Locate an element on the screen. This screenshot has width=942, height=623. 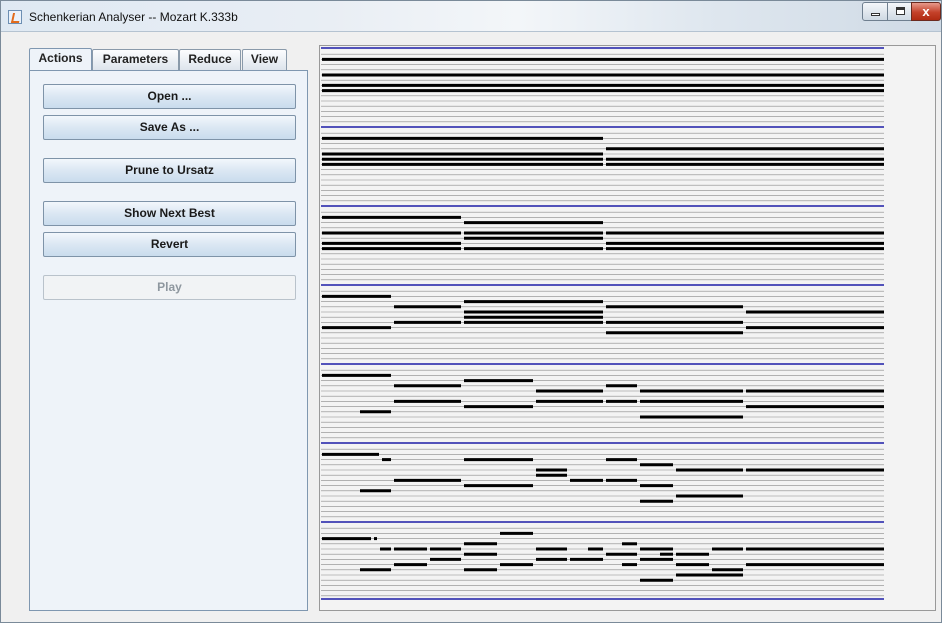
minimize-icon is located at coordinates (875, 14).